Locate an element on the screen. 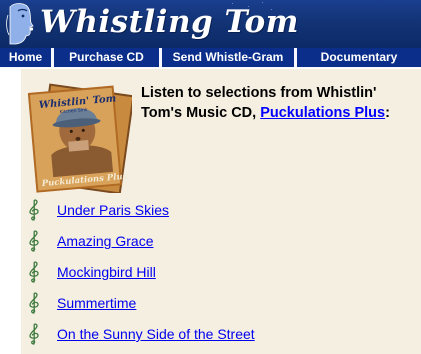 This screenshot has height=354, width=421. album-link: Puckulations Plus is located at coordinates (322, 113).